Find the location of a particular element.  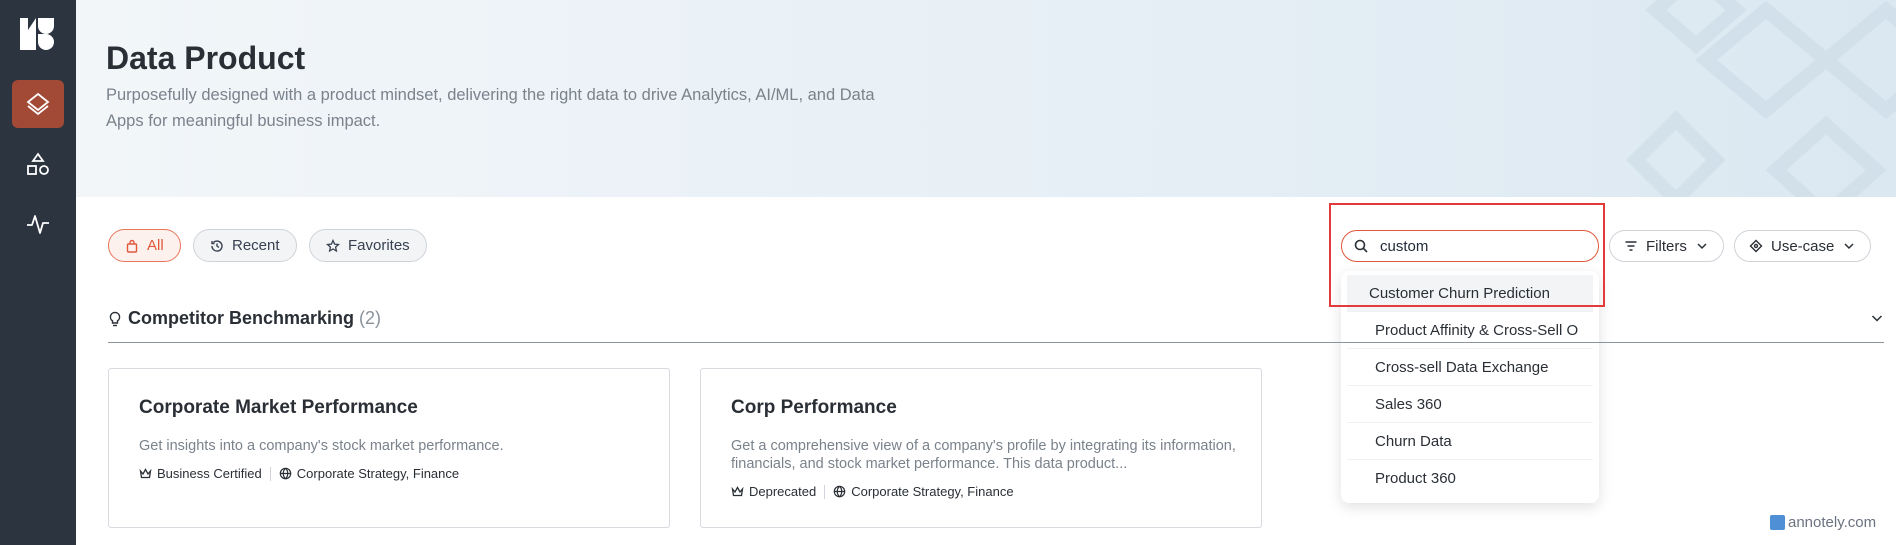

filters-button: Filters is located at coordinates (1666, 246).